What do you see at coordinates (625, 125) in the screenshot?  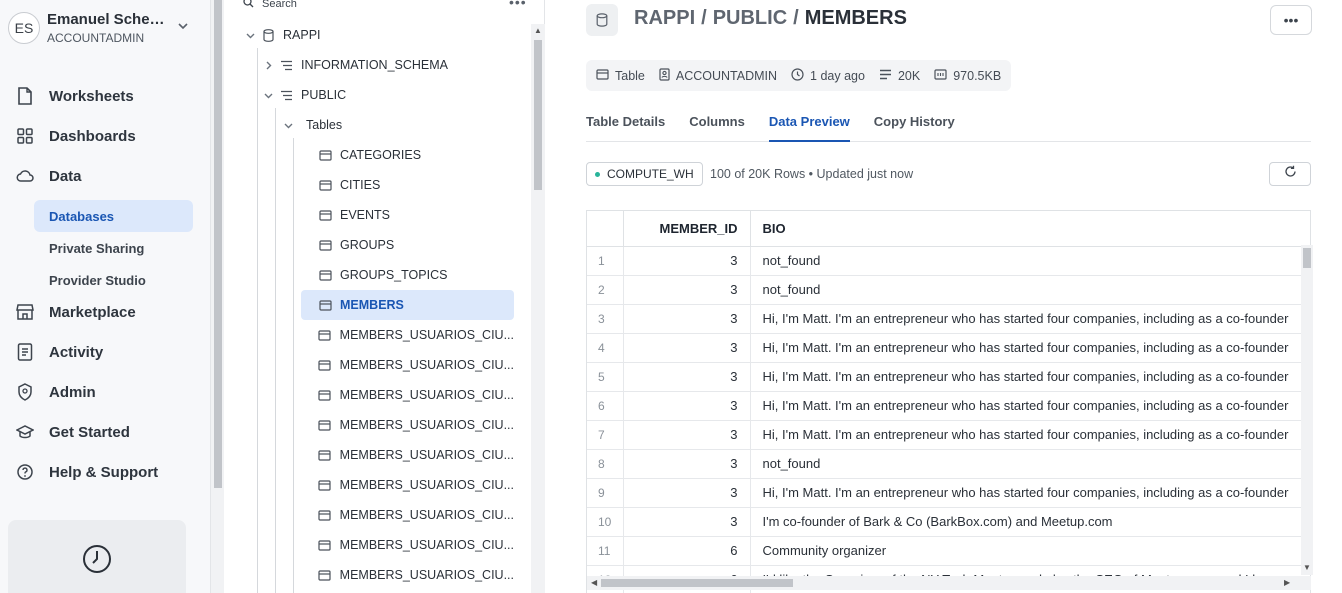 I see `tab-table-details: Table Details` at bounding box center [625, 125].